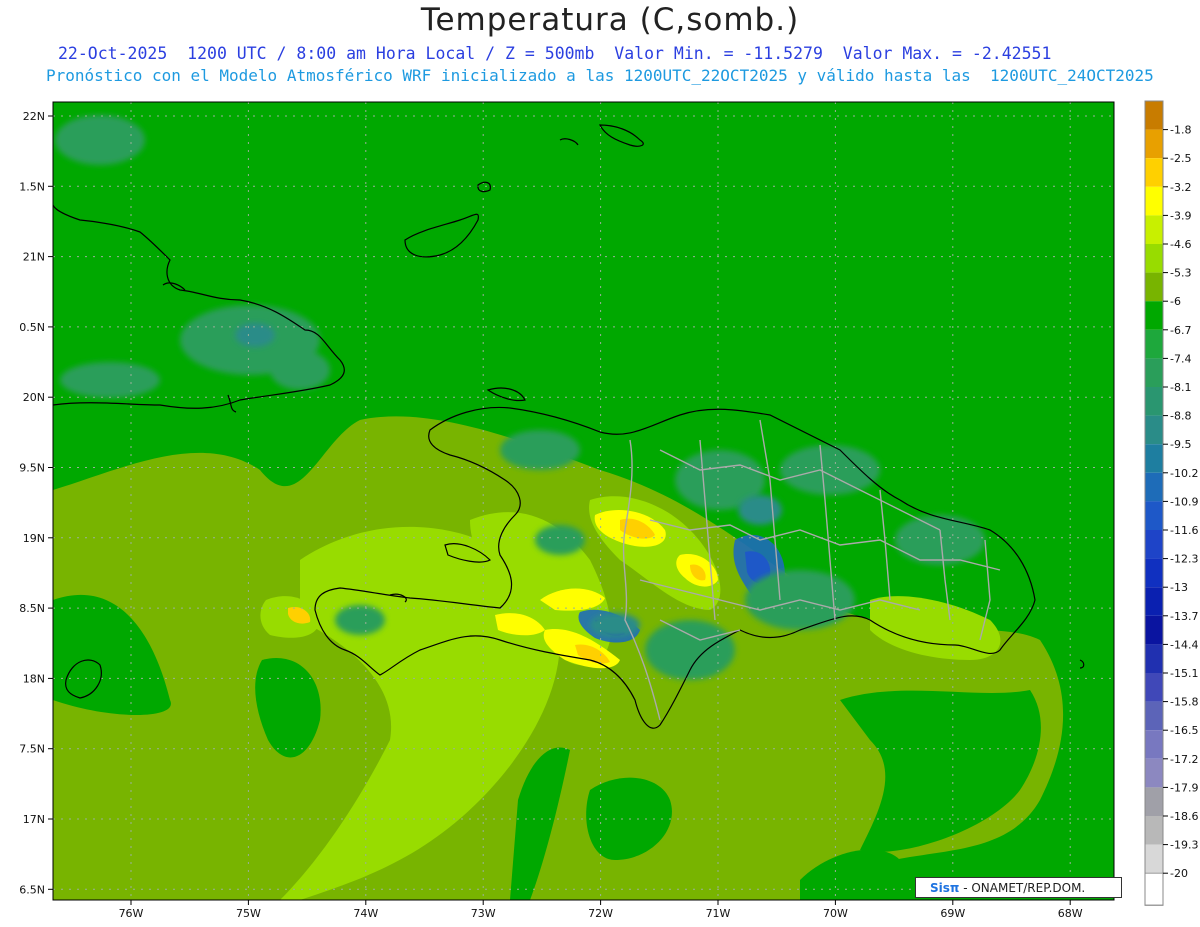 The height and width of the screenshot is (927, 1200). Describe the element at coordinates (945, 888) in the screenshot. I see `credit-brand: Sisπ` at that location.